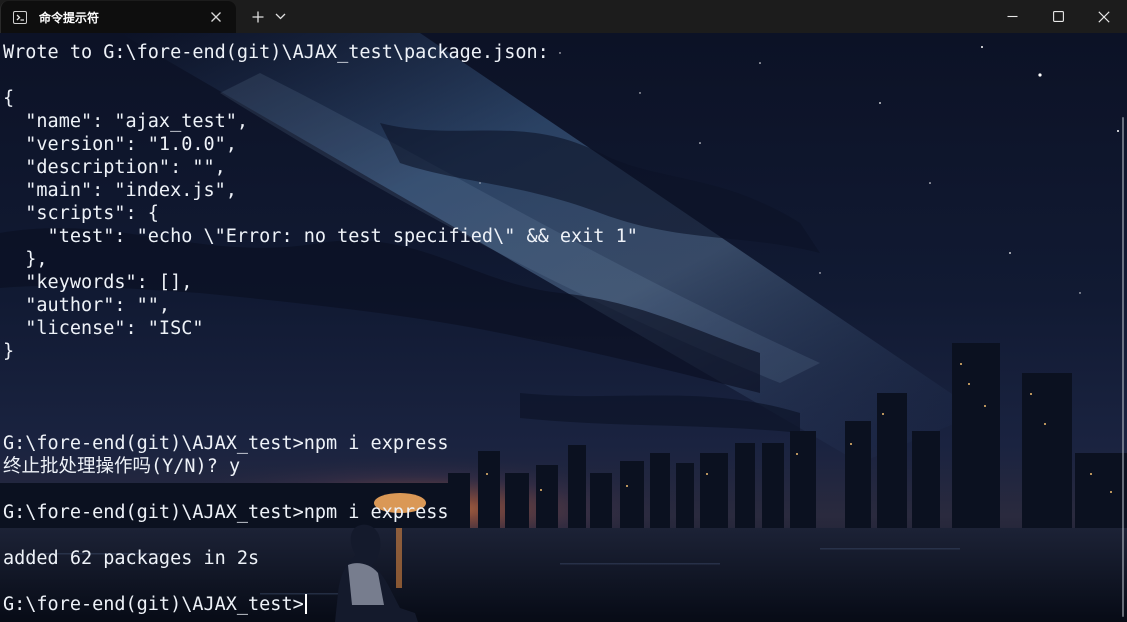  What do you see at coordinates (126, 121) in the screenshot?
I see `output-line: "name": "ajax_test",` at bounding box center [126, 121].